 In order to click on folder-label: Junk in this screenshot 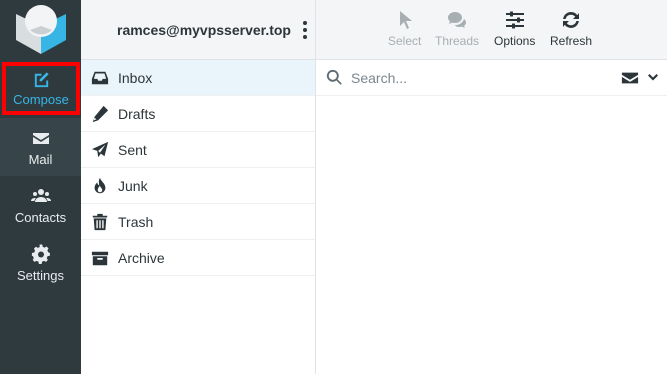, I will do `click(133, 185)`.